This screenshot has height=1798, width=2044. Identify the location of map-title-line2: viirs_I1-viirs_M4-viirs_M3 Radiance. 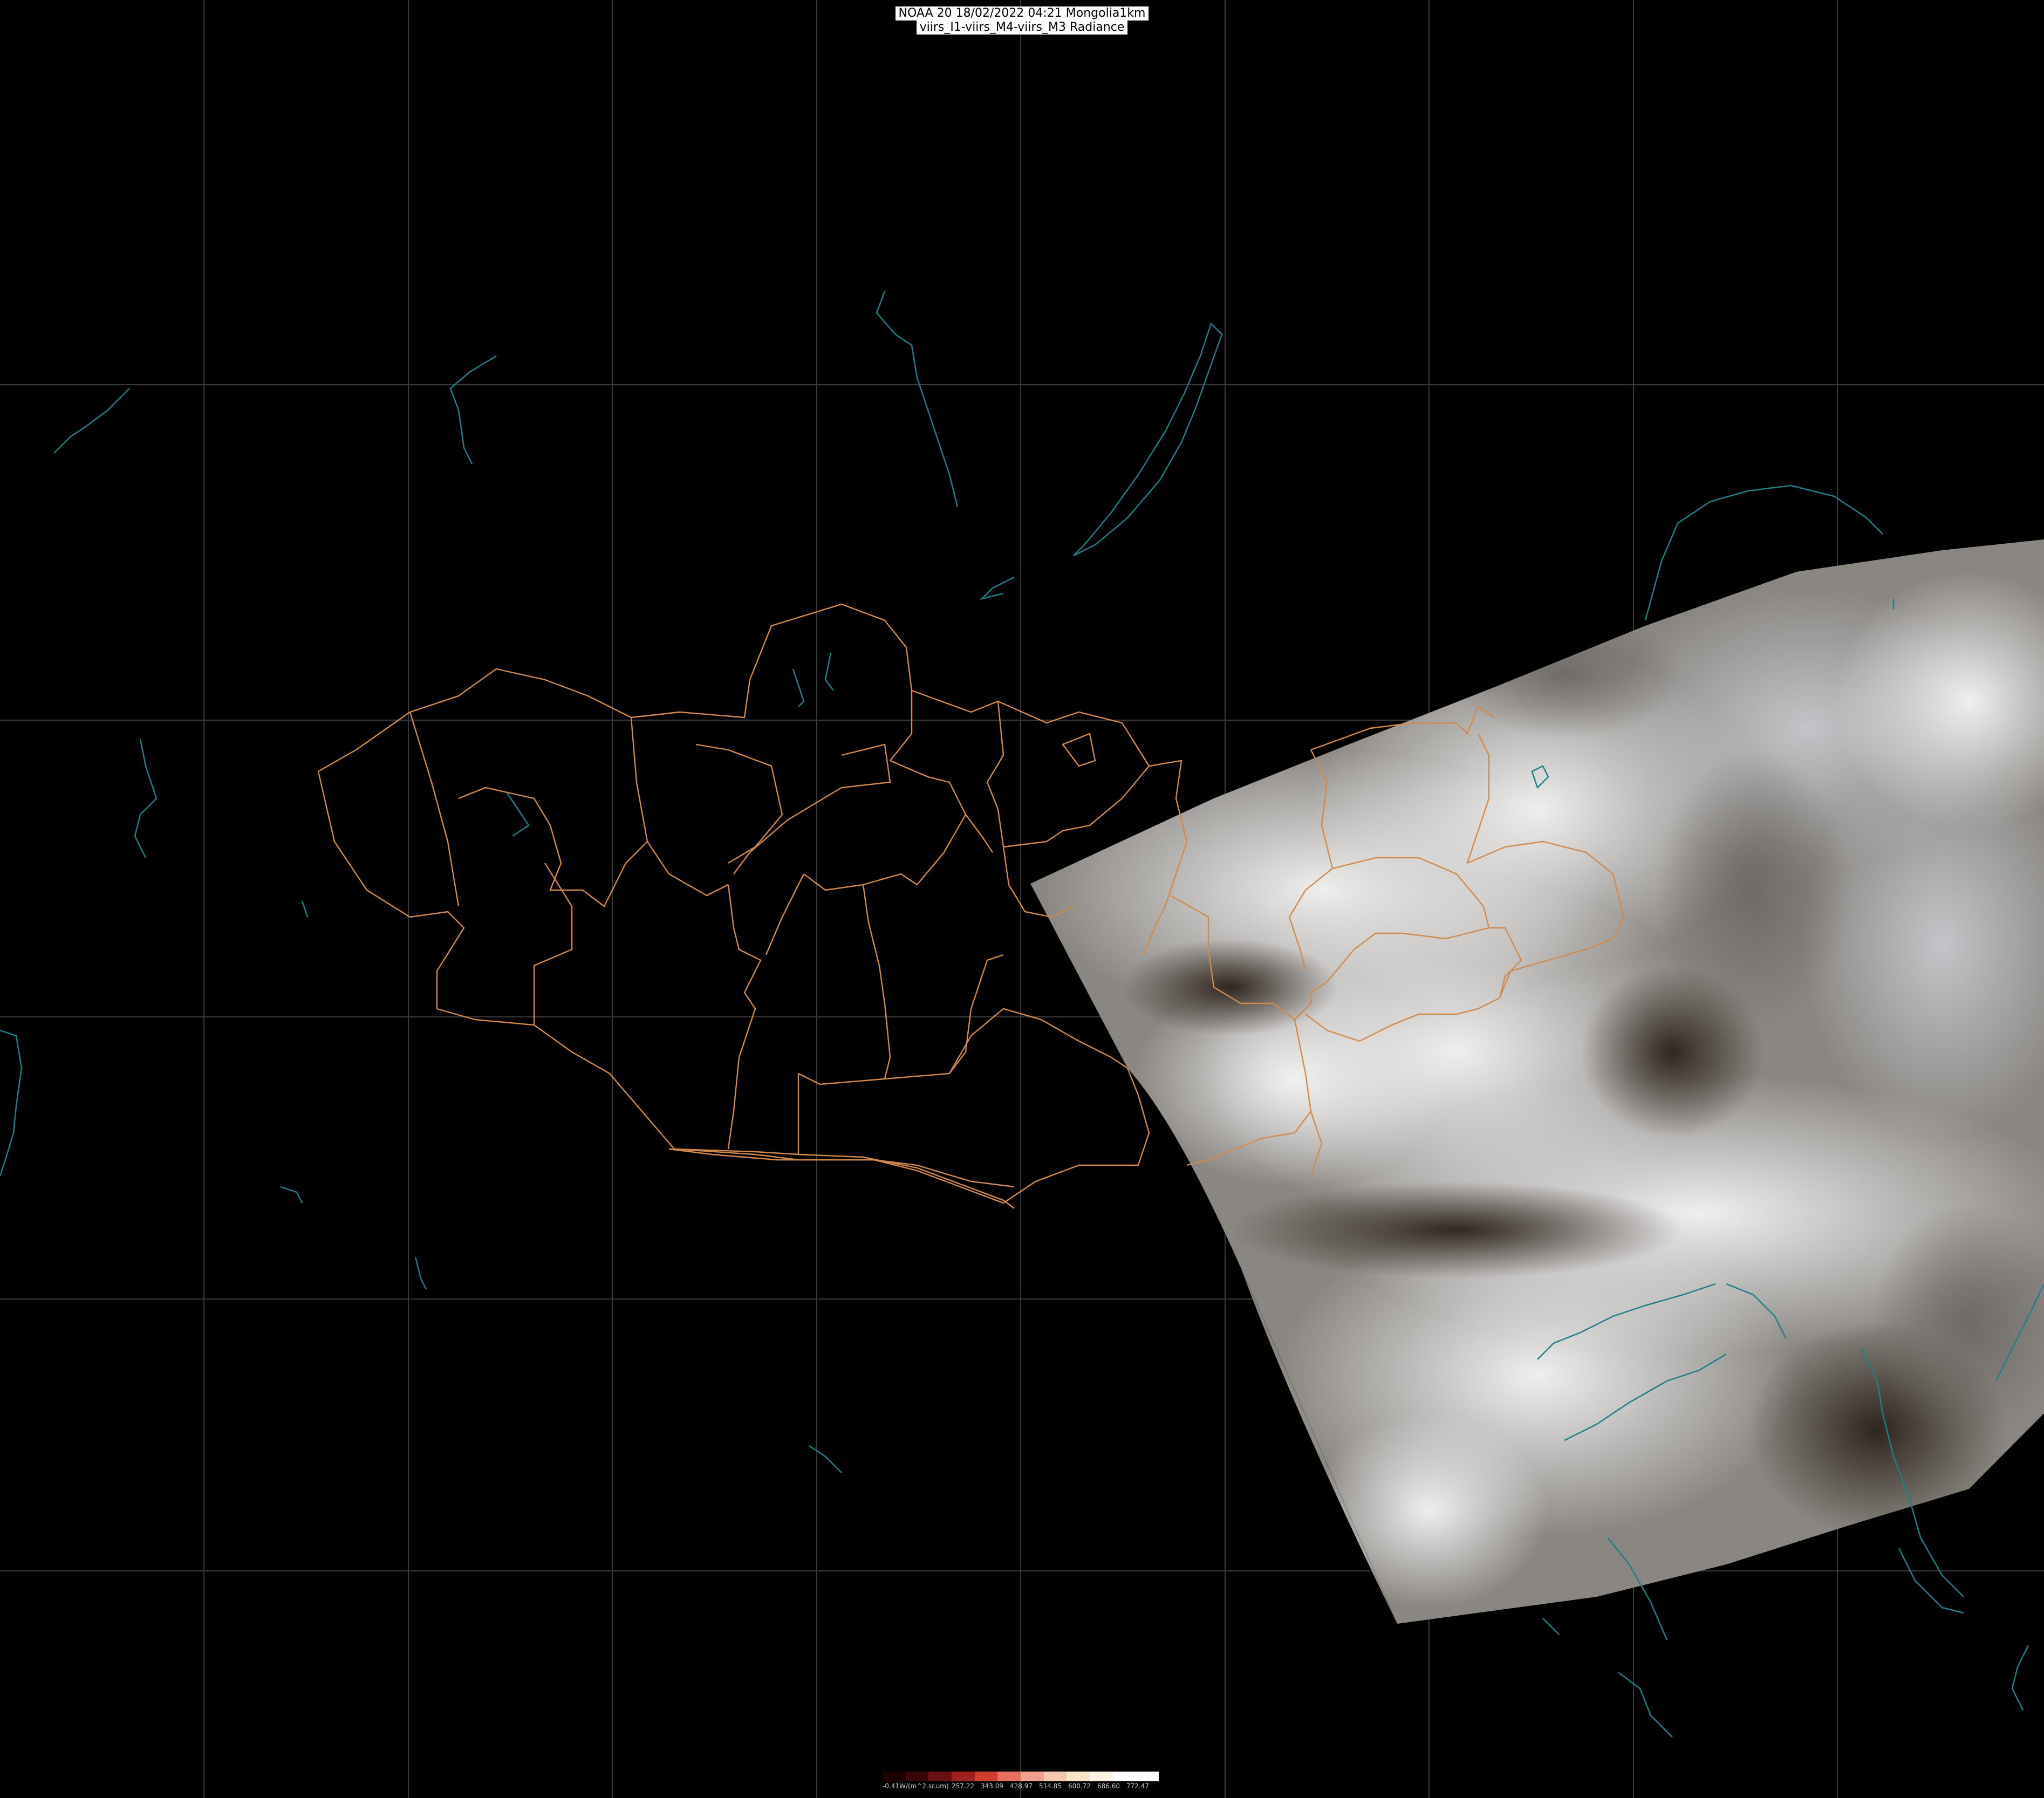
(1022, 28).